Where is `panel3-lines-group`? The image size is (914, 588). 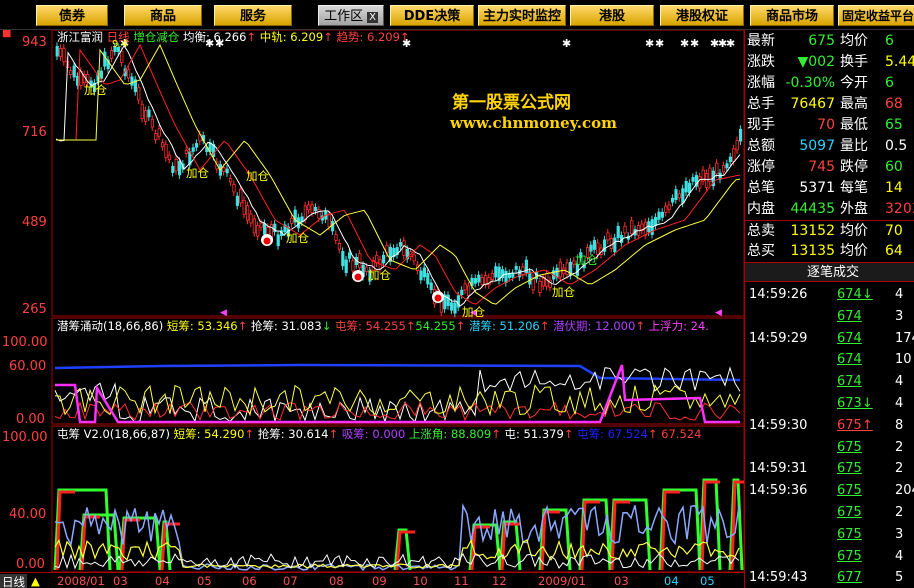
panel3-lines-group is located at coordinates (398, 525).